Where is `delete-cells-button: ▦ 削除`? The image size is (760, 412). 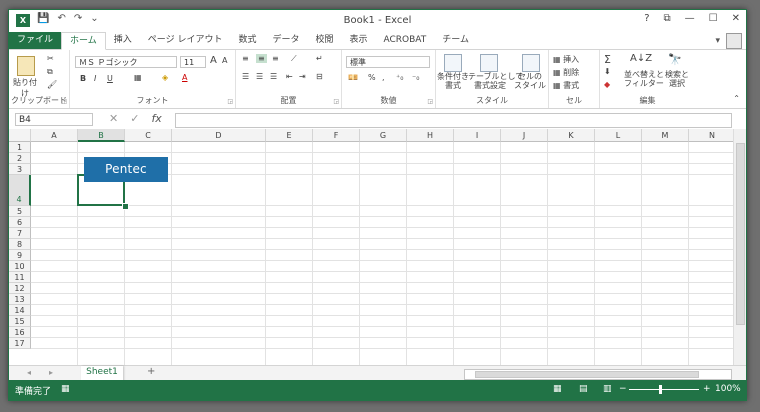 delete-cells-button: ▦ 削除 is located at coordinates (566, 72).